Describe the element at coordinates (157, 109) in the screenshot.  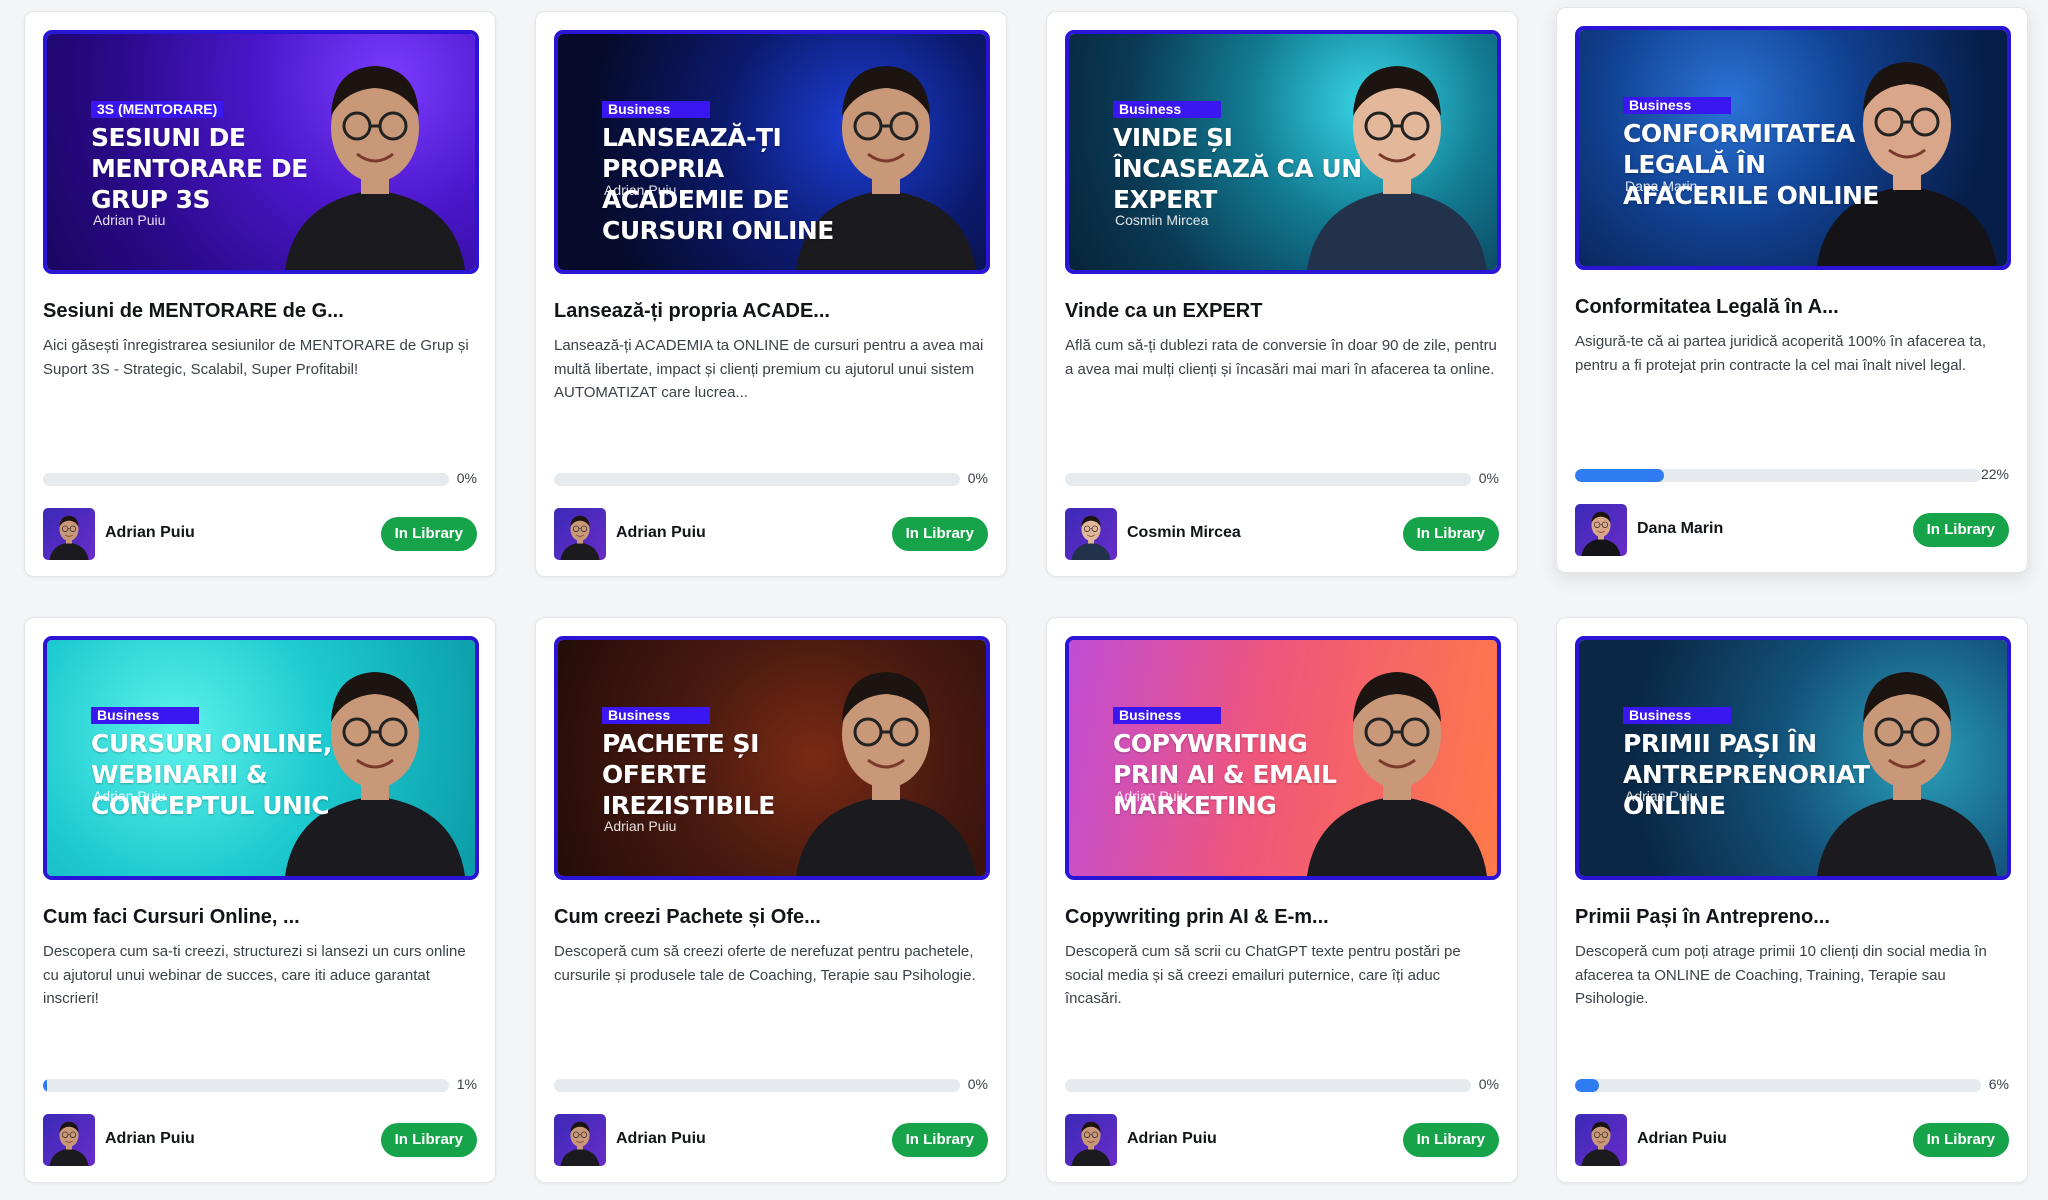
I see `thumbnail-category-tag: 3S (MENTORARE)` at that location.